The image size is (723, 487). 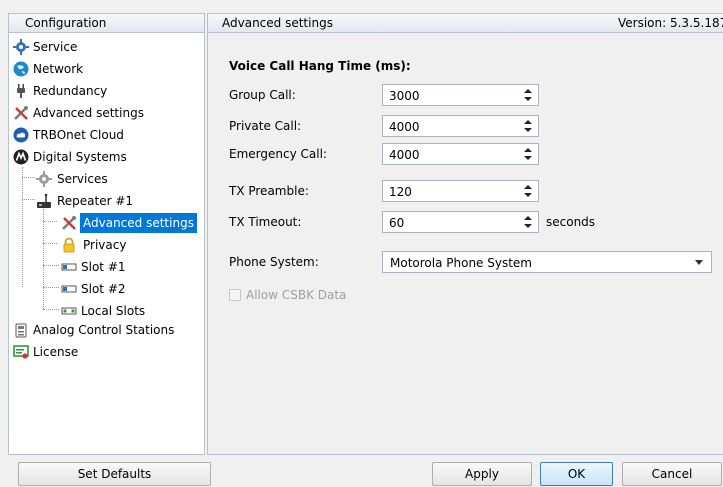 I want to click on version-label: Version: 5.3.5.1872, so click(x=670, y=23).